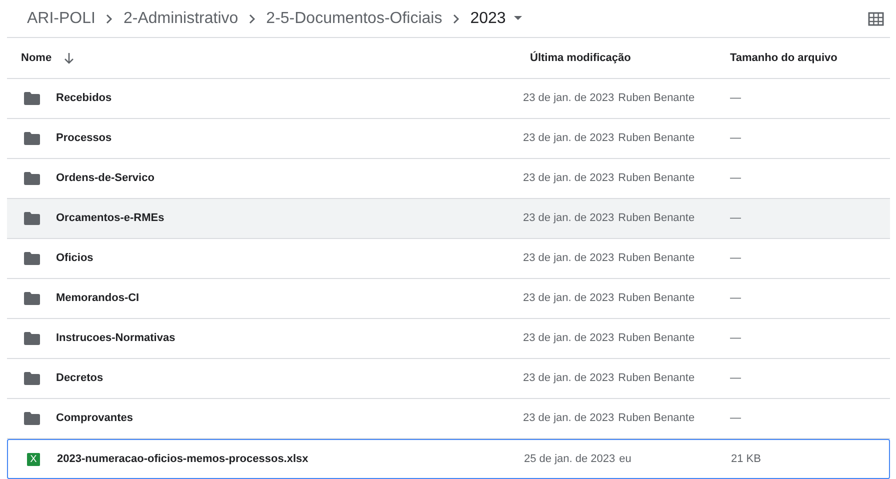 The image size is (896, 479). Describe the element at coordinates (746, 458) in the screenshot. I see `file-size: 21 KB` at that location.